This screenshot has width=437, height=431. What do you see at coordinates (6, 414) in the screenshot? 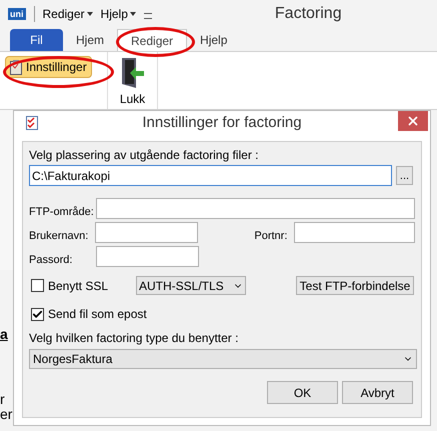
I see `background-text: er` at bounding box center [6, 414].